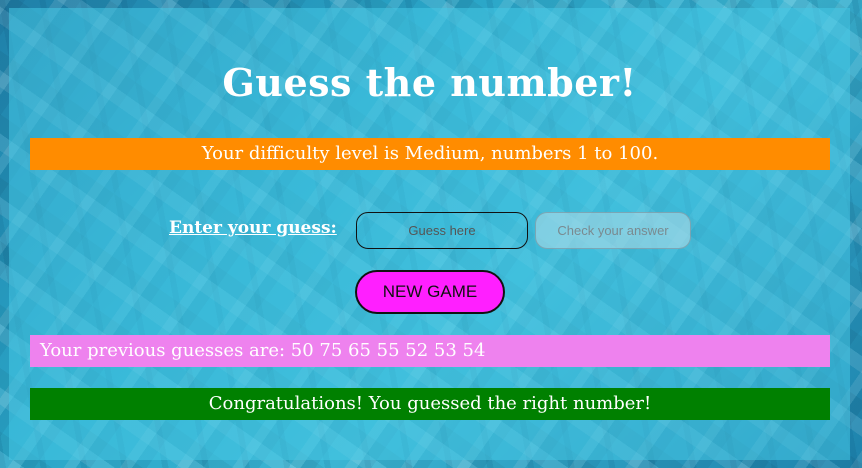 The width and height of the screenshot is (862, 468). What do you see at coordinates (429, 82) in the screenshot?
I see `page-title: Guess the number!` at bounding box center [429, 82].